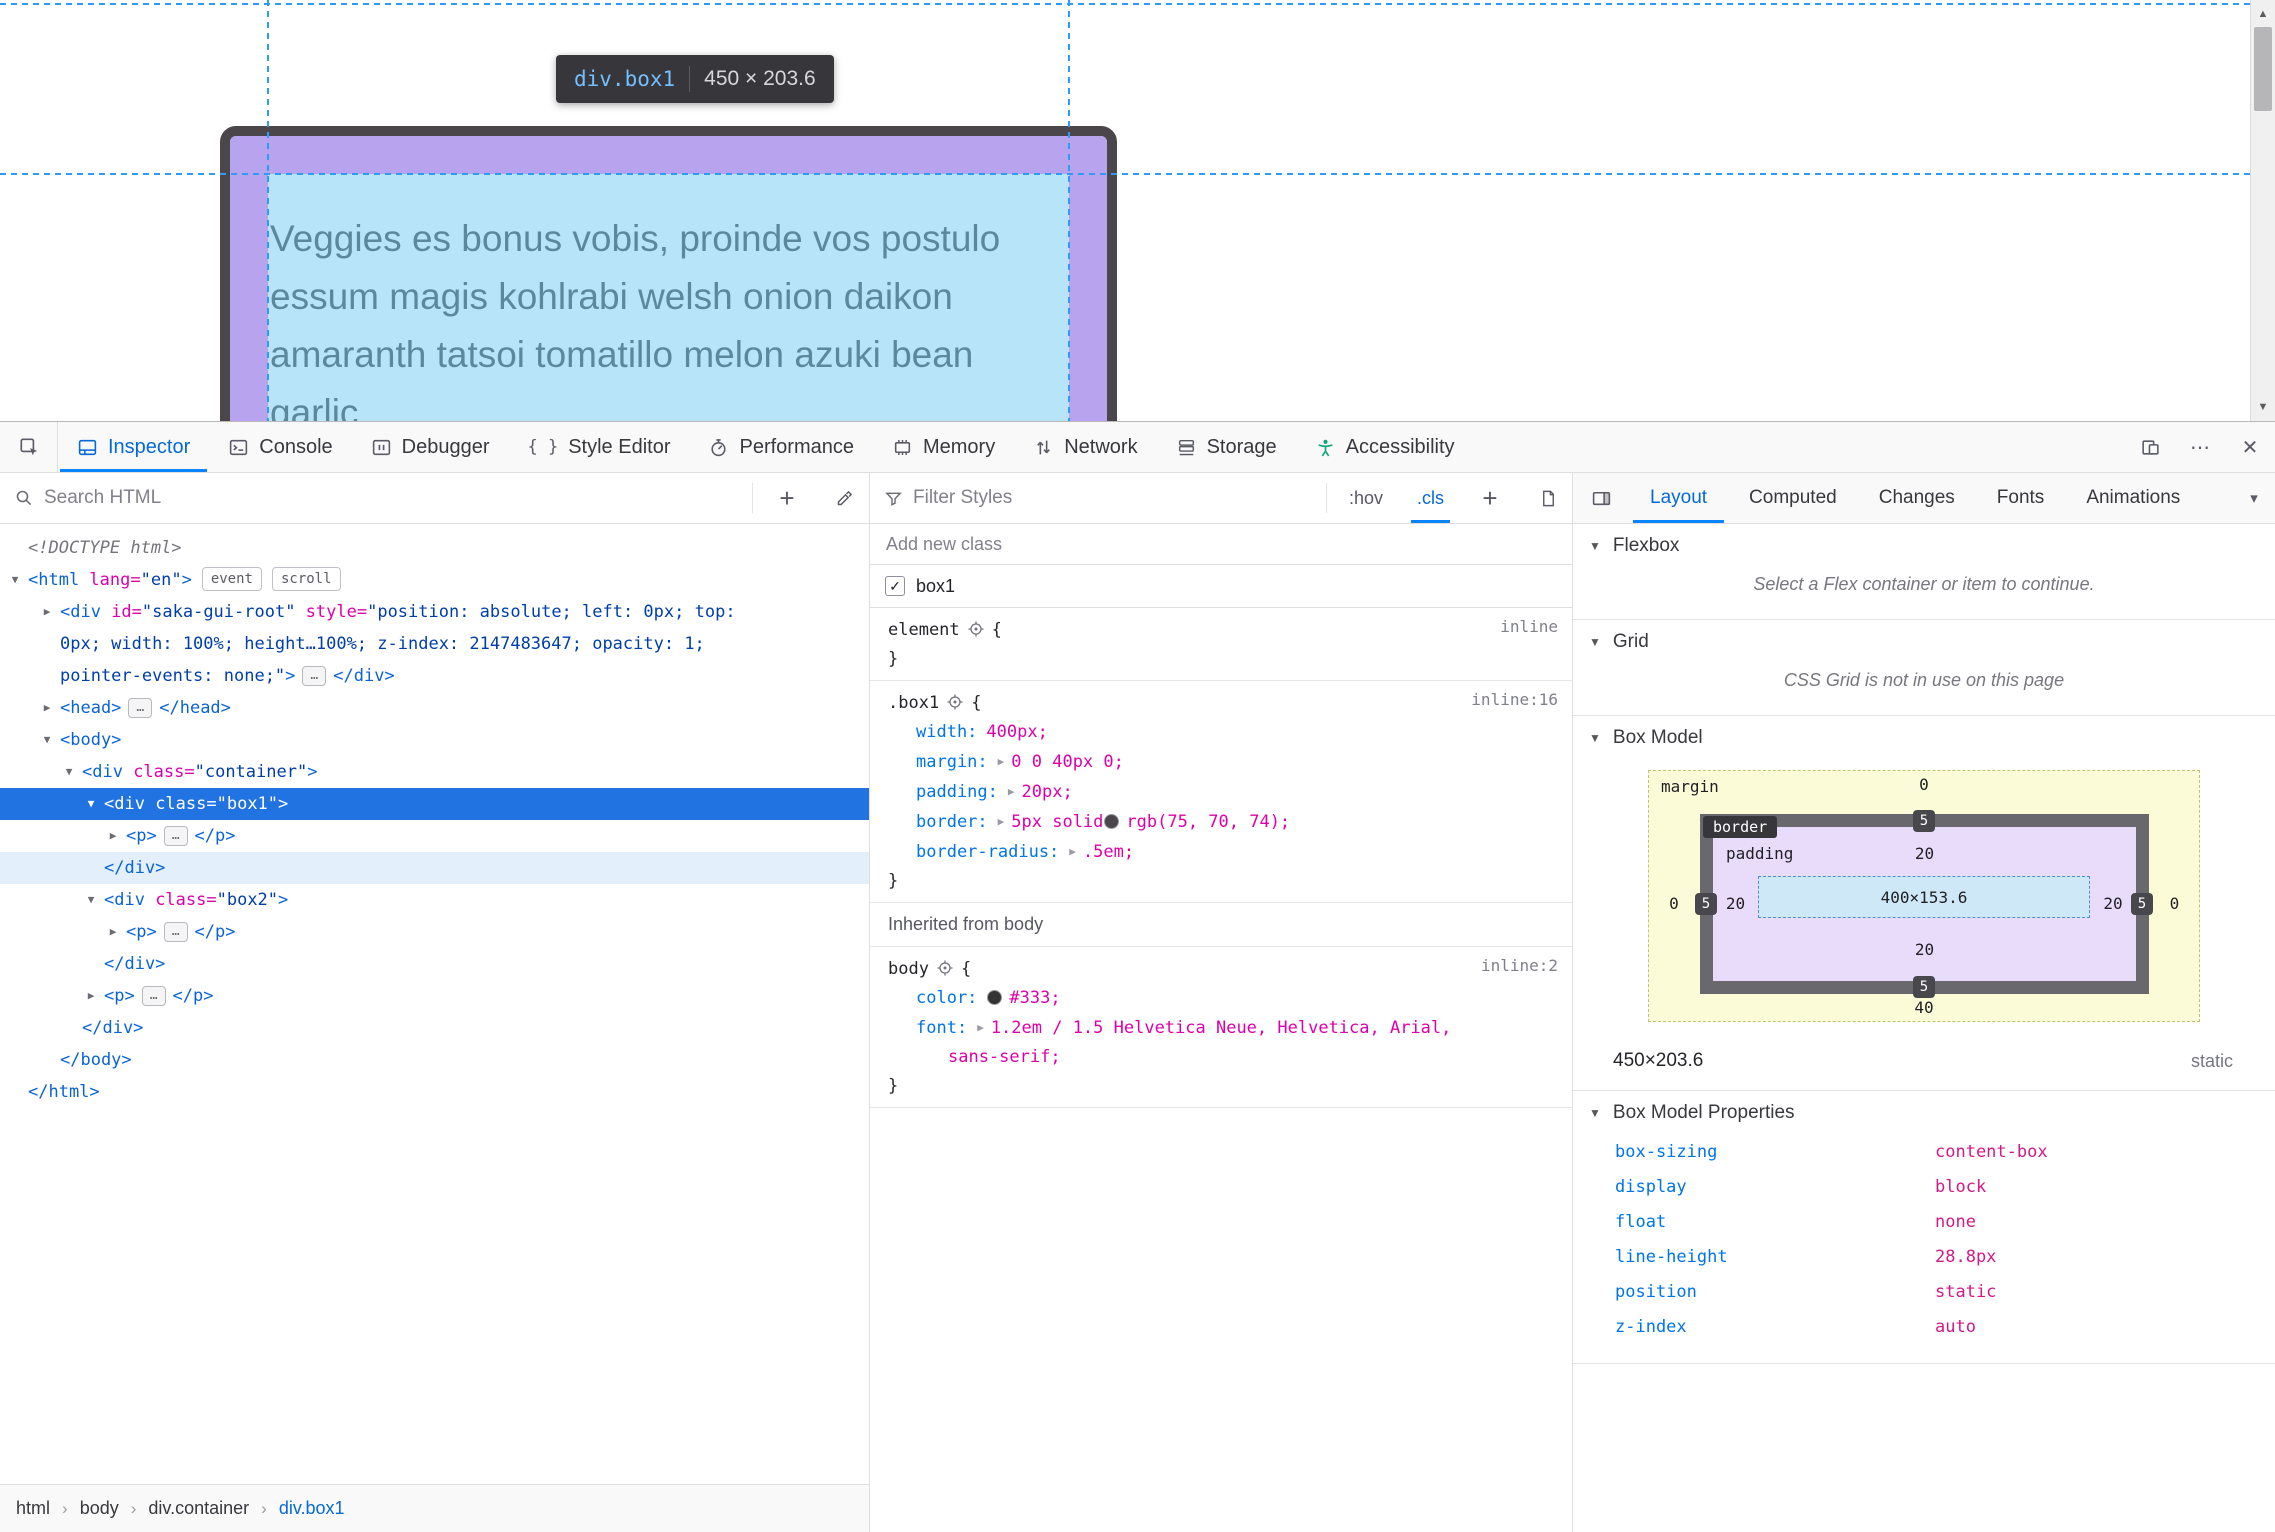  I want to click on box-model-properties-header: ▼ Box Model Properties, so click(1924, 1112).